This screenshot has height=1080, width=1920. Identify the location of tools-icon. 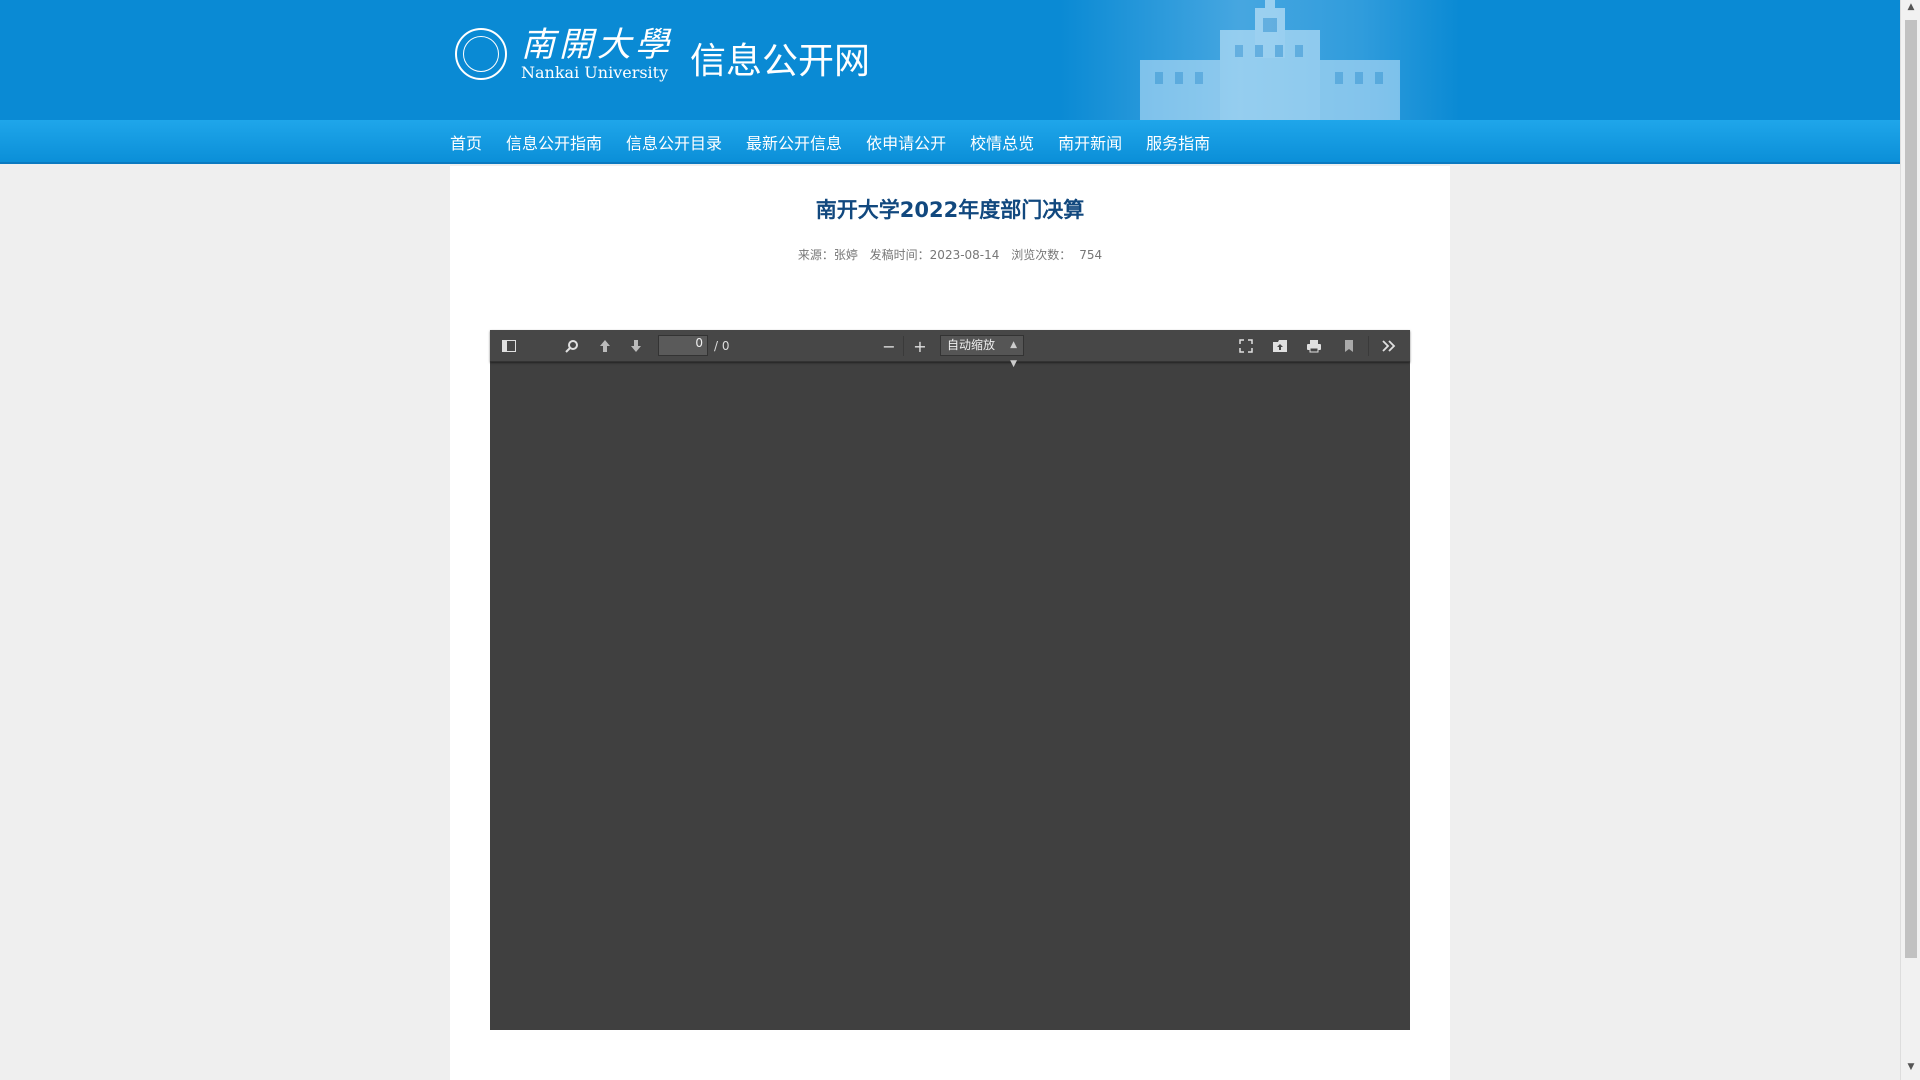
(1389, 346).